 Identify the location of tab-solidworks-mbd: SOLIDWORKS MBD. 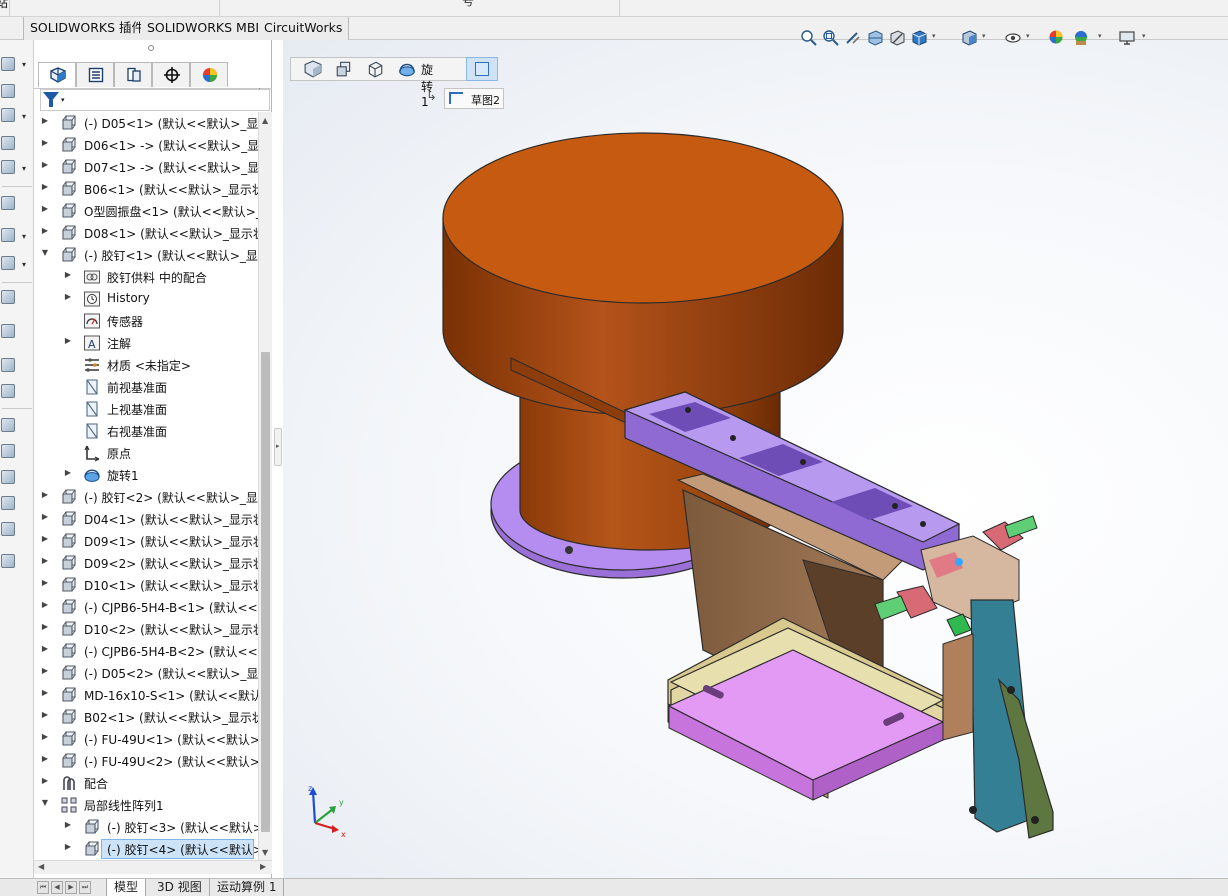
(207, 28).